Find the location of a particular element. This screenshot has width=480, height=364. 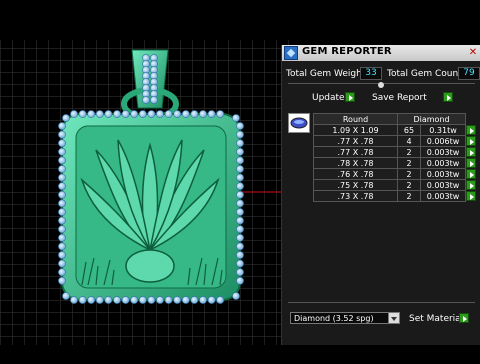

total-count-label: Total Gem Count is located at coordinates (424, 74).